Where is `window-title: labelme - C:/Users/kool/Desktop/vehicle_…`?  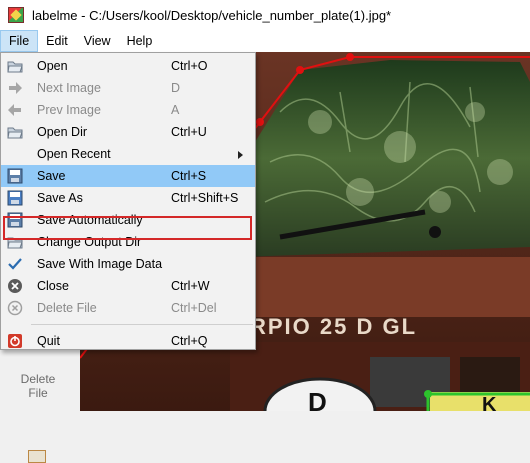 window-title: labelme - C:/Users/kool/Desktop/vehicle_… is located at coordinates (212, 15).